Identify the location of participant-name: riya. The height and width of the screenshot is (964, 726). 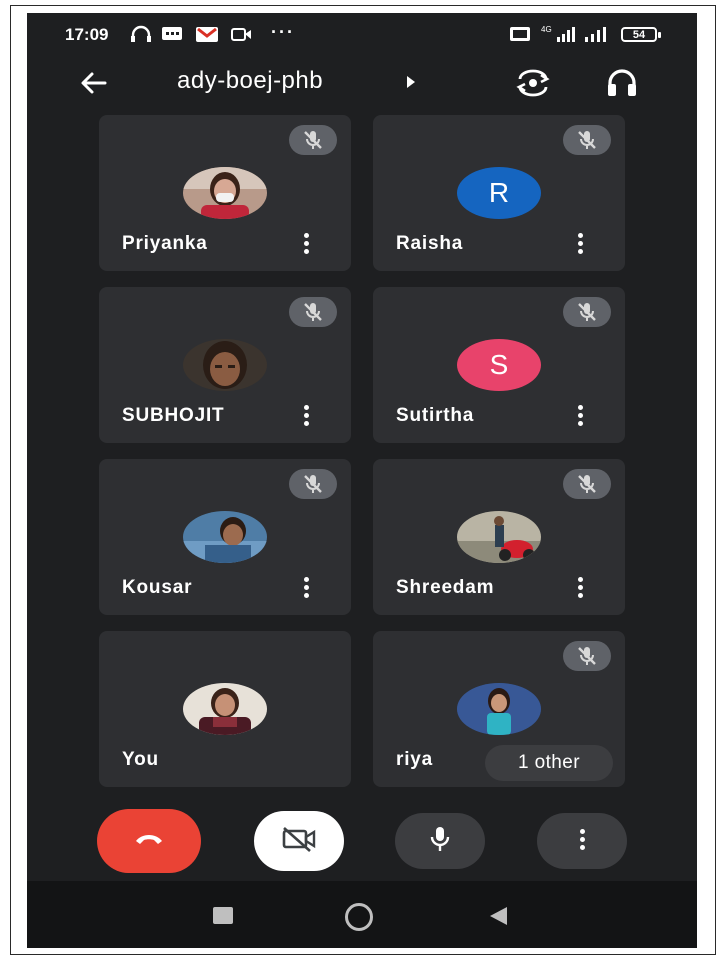
(415, 759).